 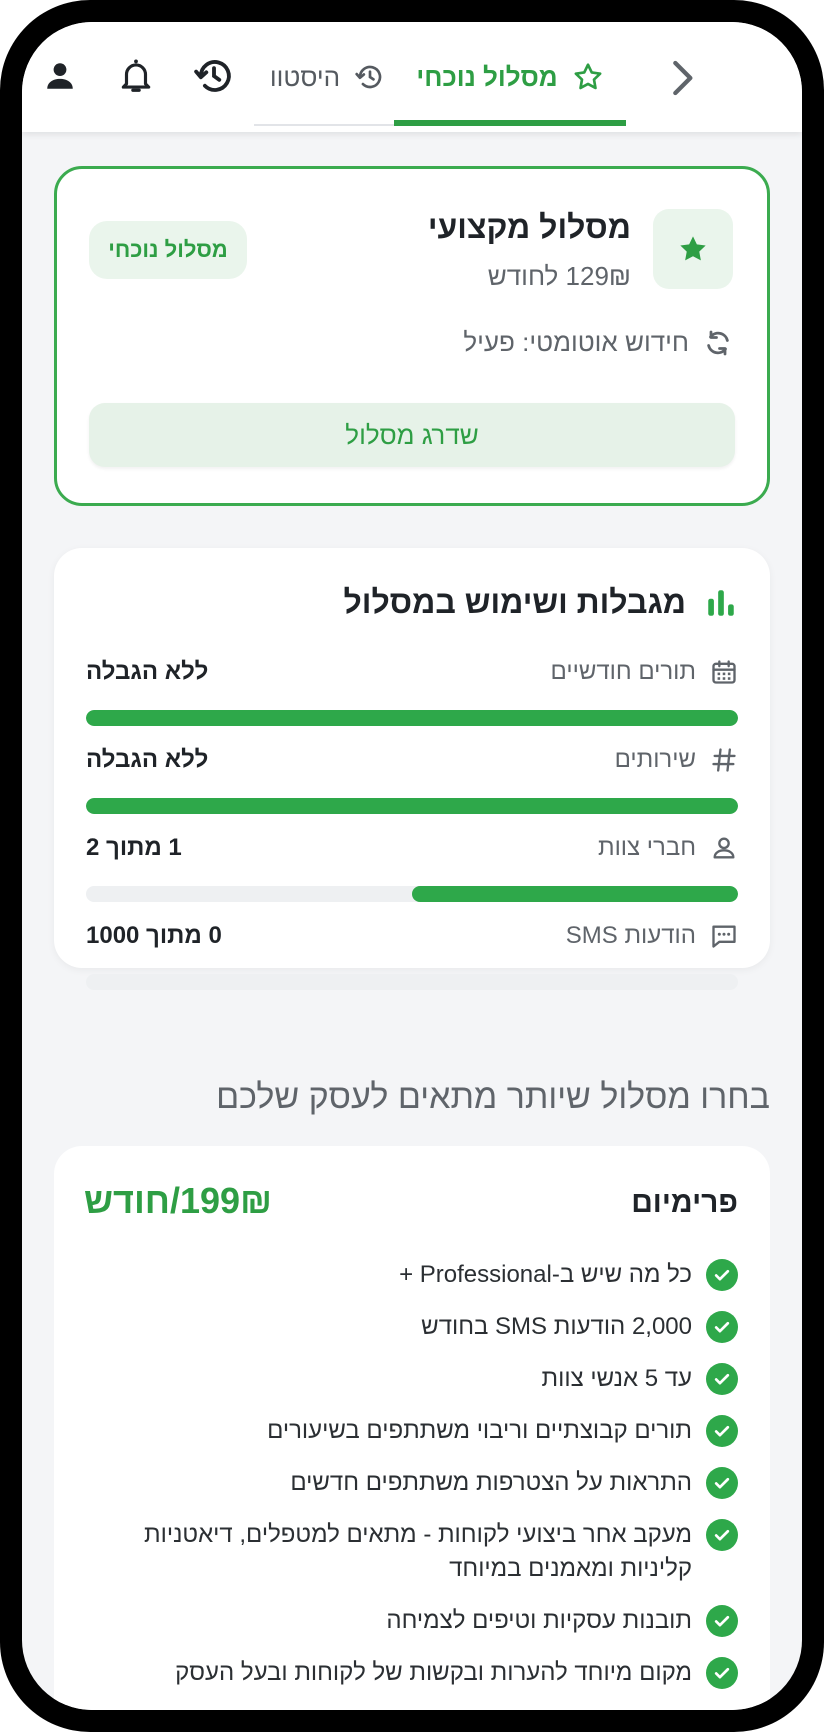 What do you see at coordinates (684, 1202) in the screenshot?
I see `premium-plan-name: פרימיום` at bounding box center [684, 1202].